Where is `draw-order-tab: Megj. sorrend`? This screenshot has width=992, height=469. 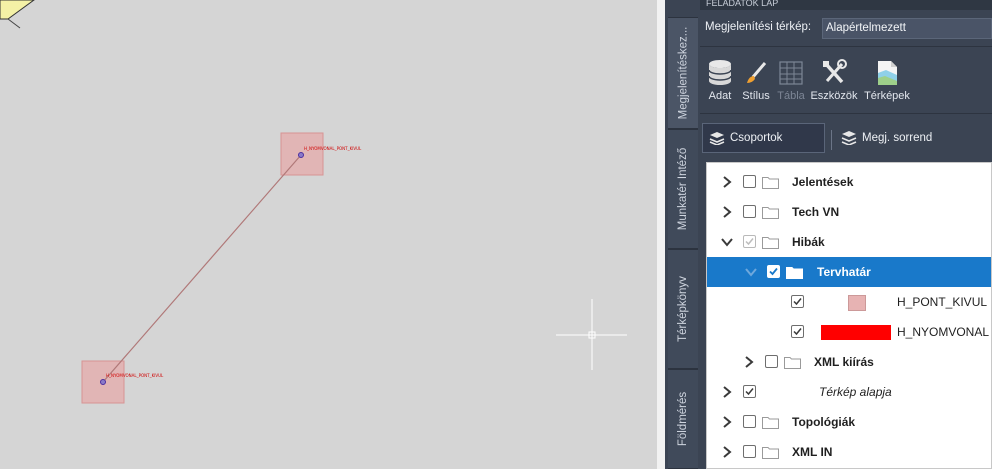
draw-order-tab: Megj. sorrend is located at coordinates (886, 138).